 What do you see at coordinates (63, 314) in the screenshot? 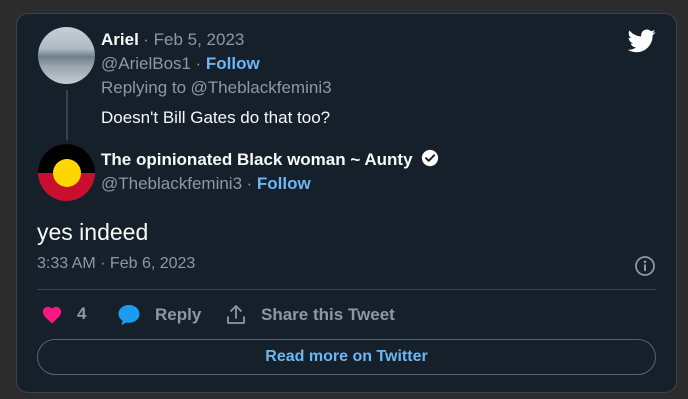
I see `like-button: 4` at bounding box center [63, 314].